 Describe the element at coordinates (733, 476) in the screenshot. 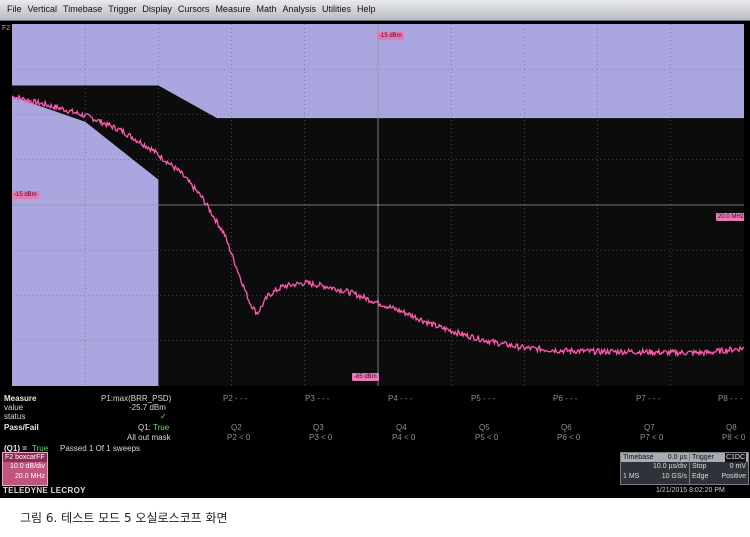

I see `trigger-slope: Positive` at that location.